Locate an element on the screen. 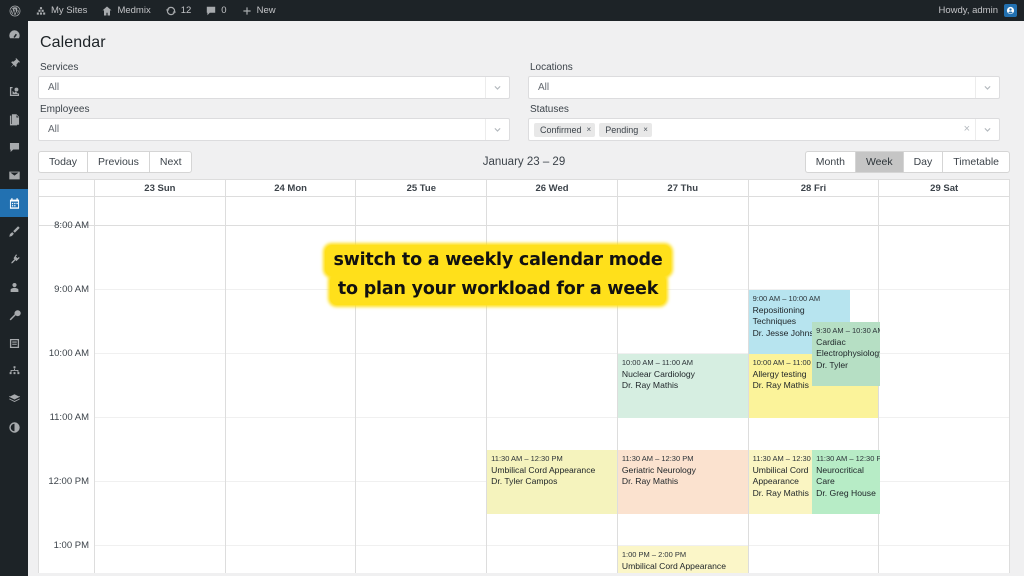 The image size is (1024, 576). day-header-26-wed: 26 Wed is located at coordinates (552, 188).